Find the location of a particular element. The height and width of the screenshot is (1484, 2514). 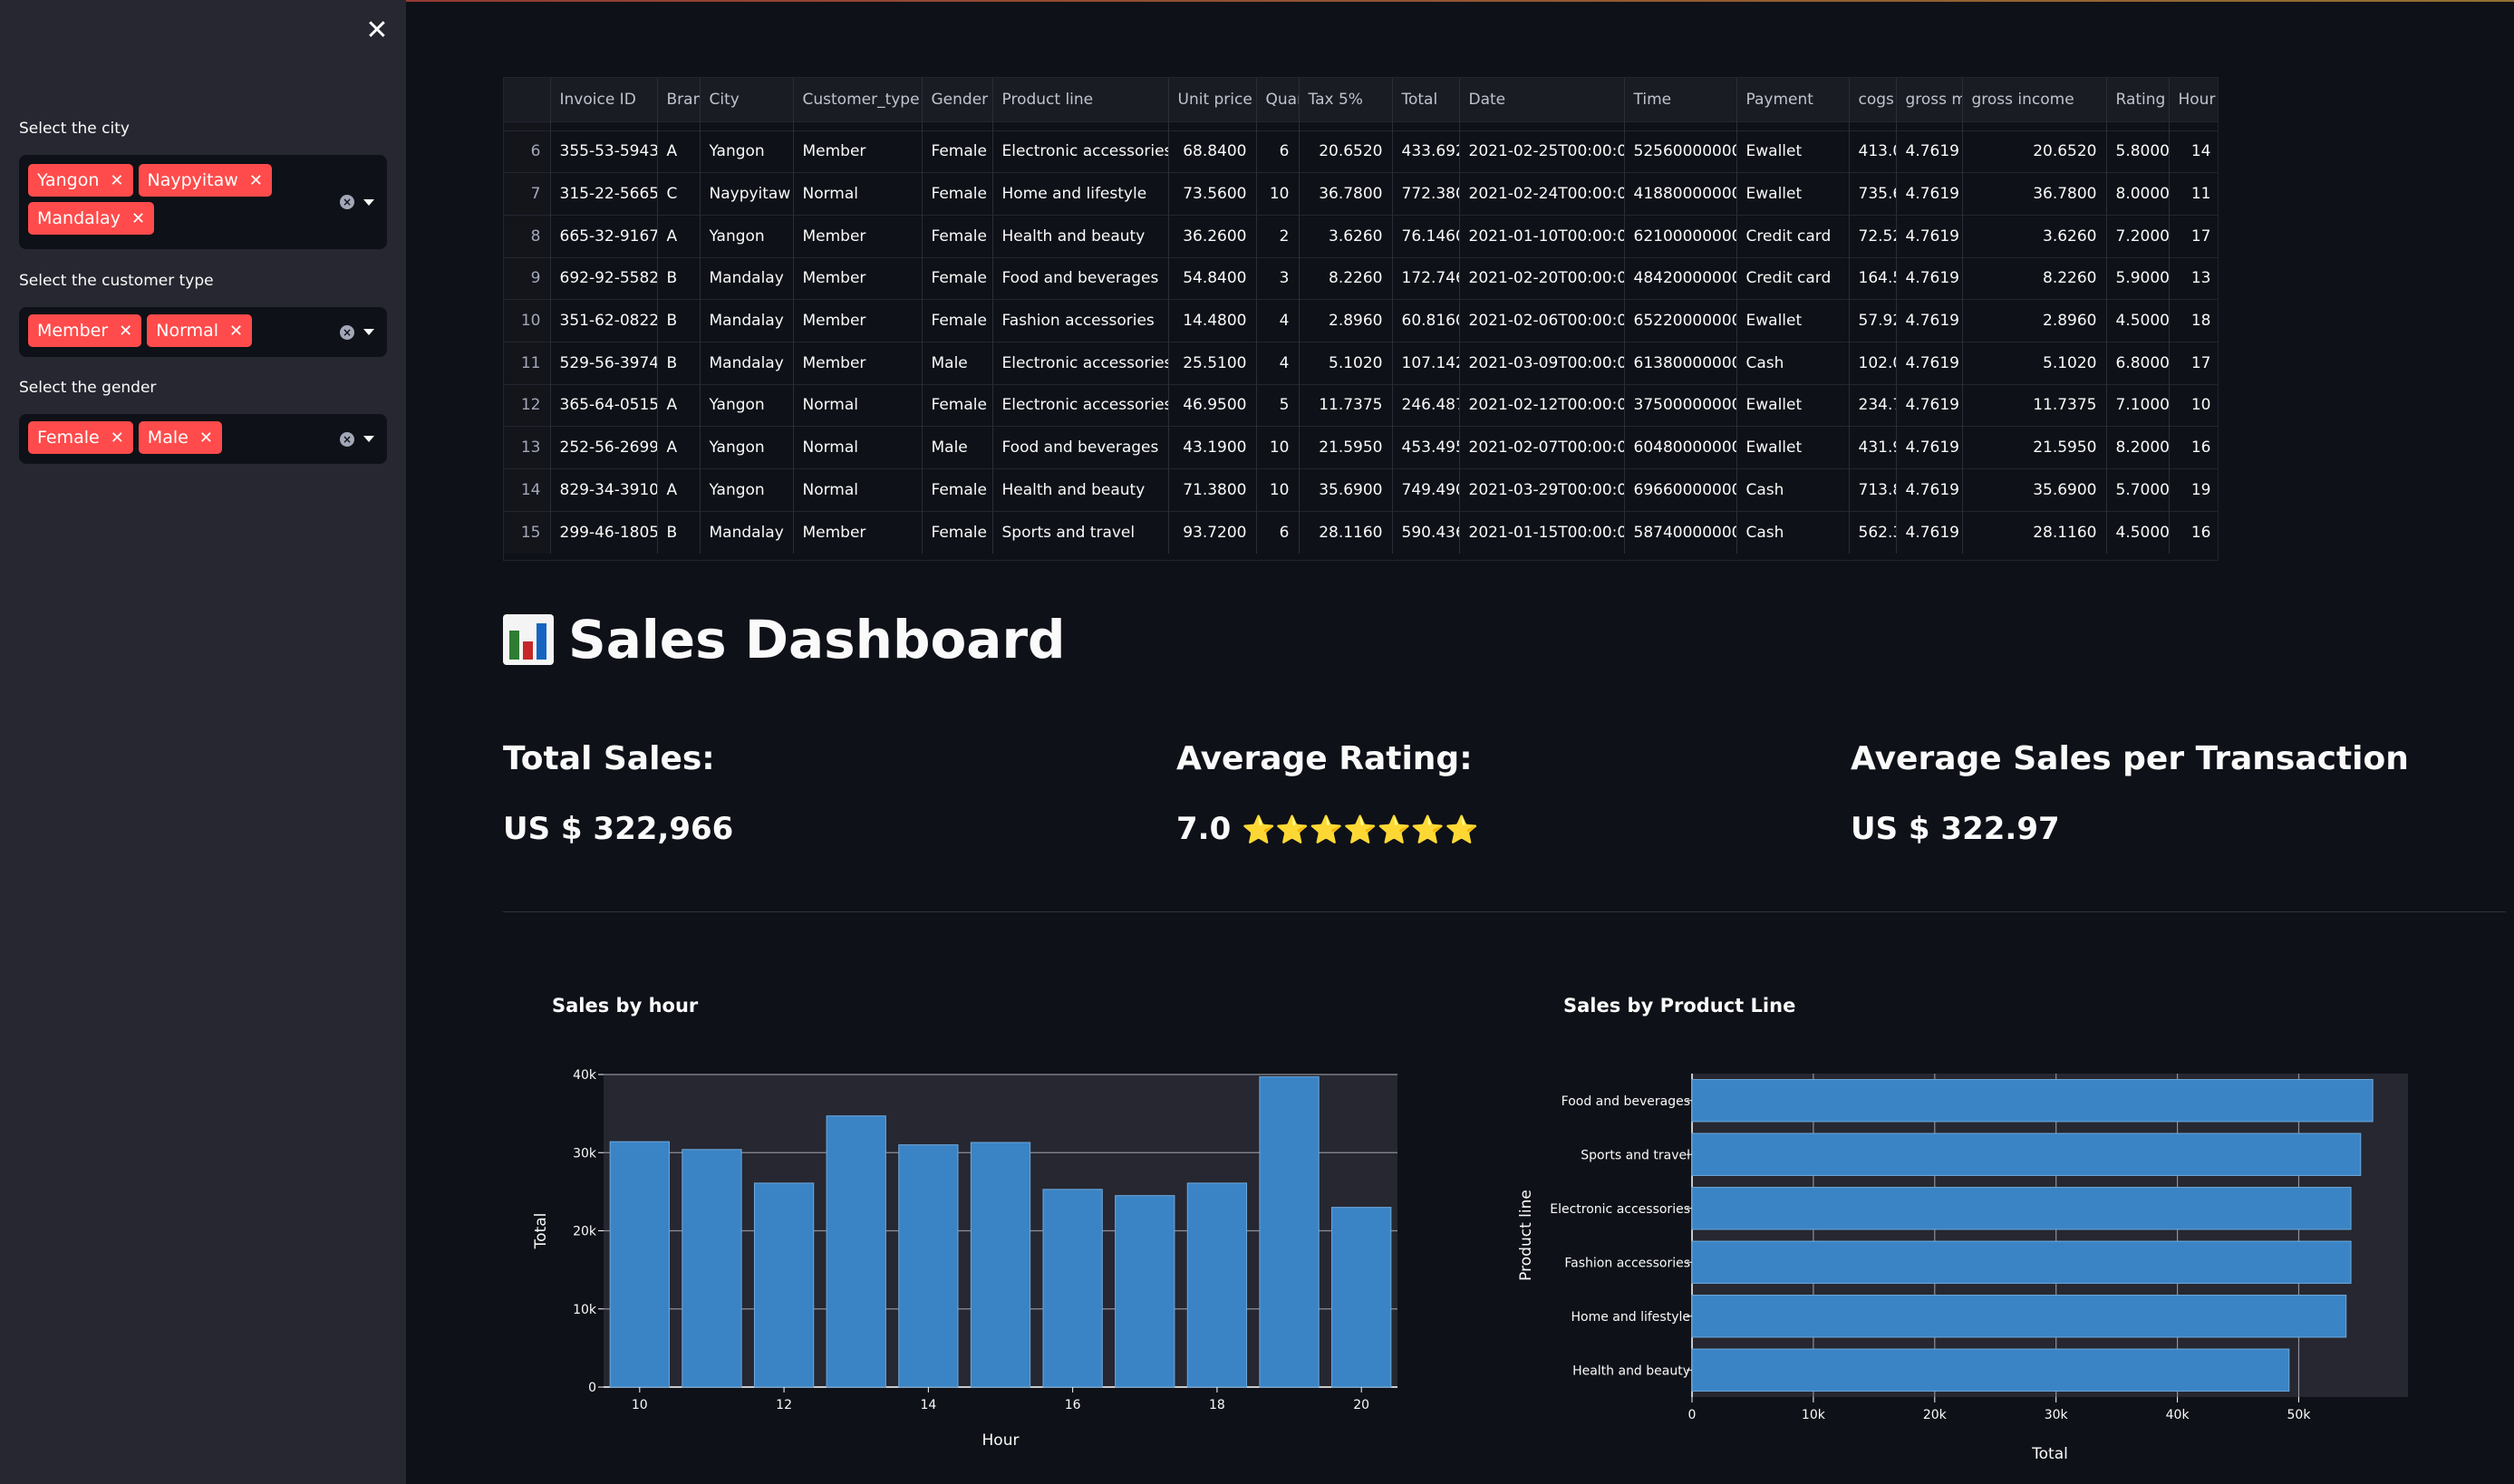

table-cell: 2021-03-29T00:00:00 is located at coordinates (1542, 490).